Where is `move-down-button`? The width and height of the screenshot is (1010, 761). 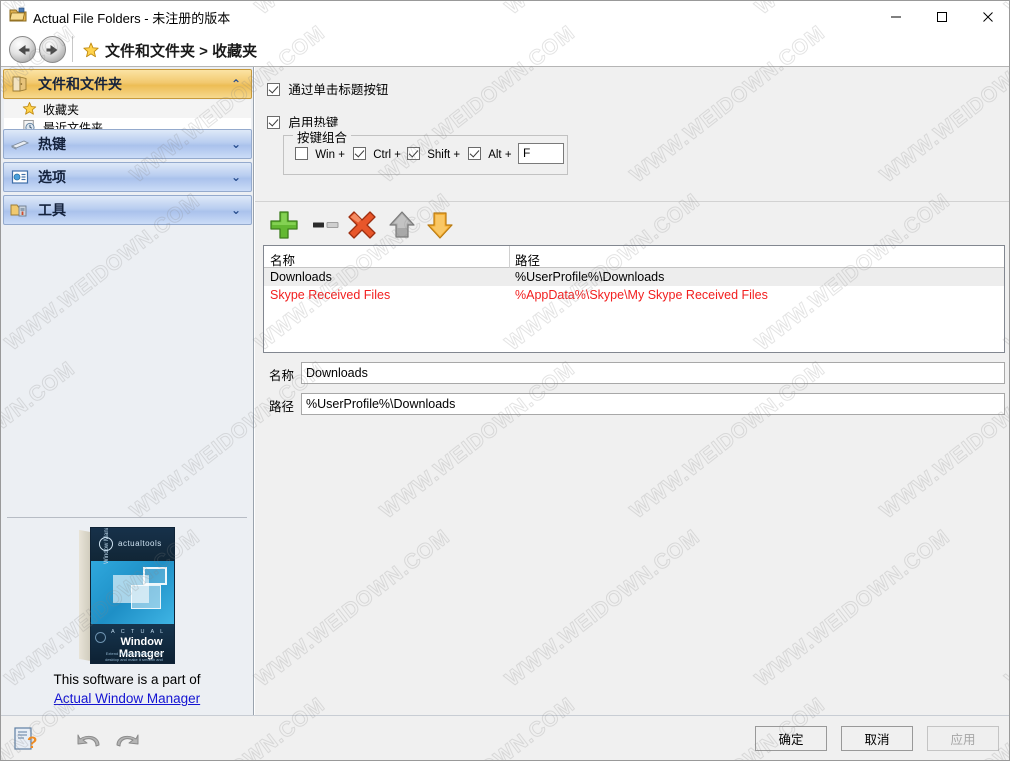 move-down-button is located at coordinates (440, 225).